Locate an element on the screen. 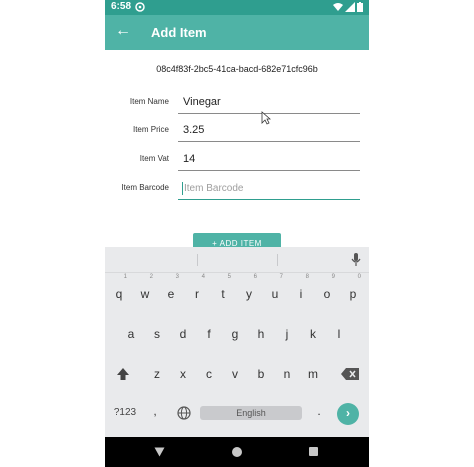 The image size is (474, 467). back-arrow-icon: ← is located at coordinates (123, 31).